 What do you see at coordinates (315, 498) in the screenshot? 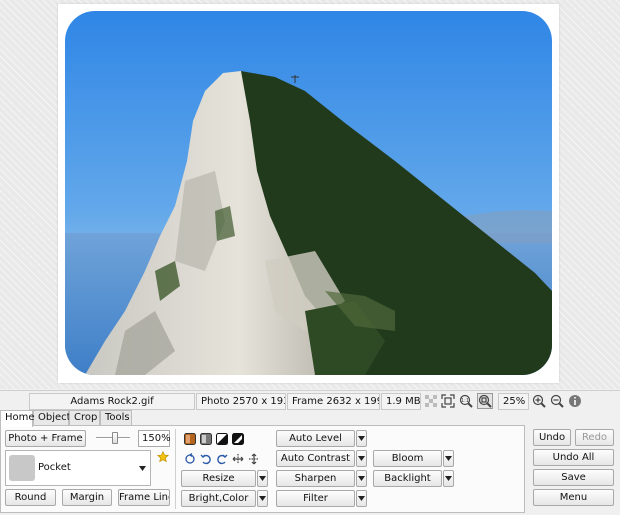
I see `filter-button: Filter` at bounding box center [315, 498].